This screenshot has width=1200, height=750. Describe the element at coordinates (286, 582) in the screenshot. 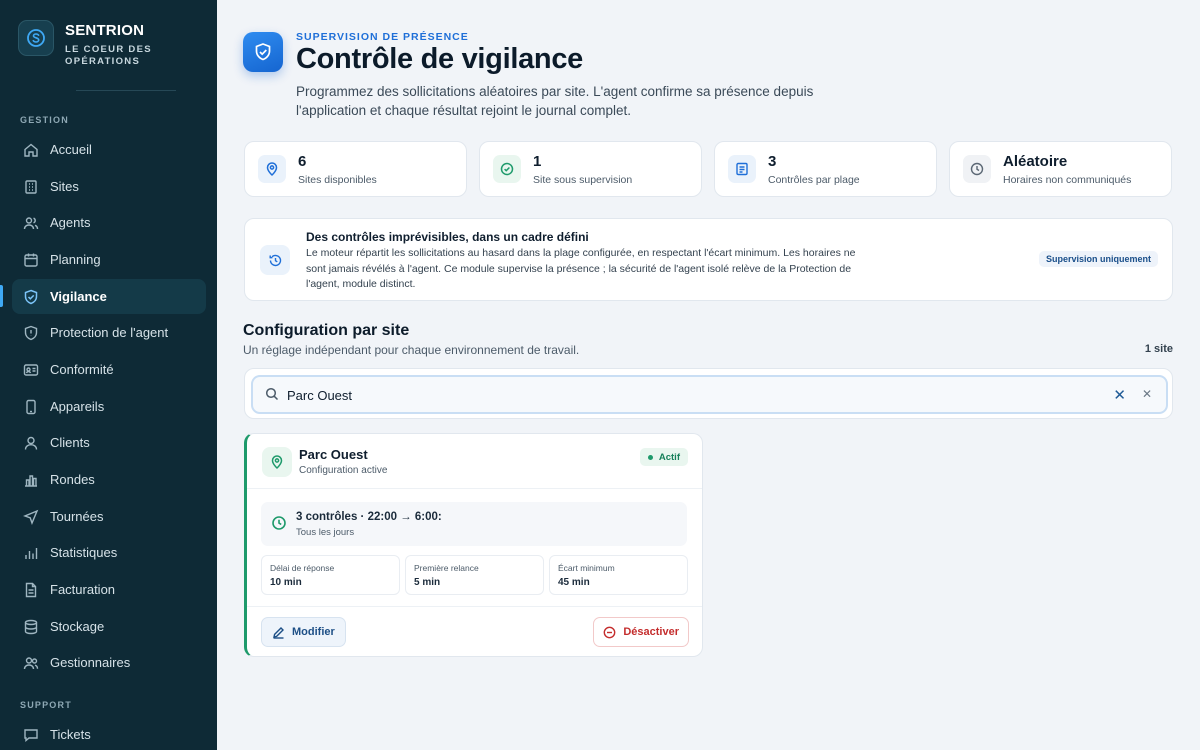

I see `param-value: 10 min` at that location.